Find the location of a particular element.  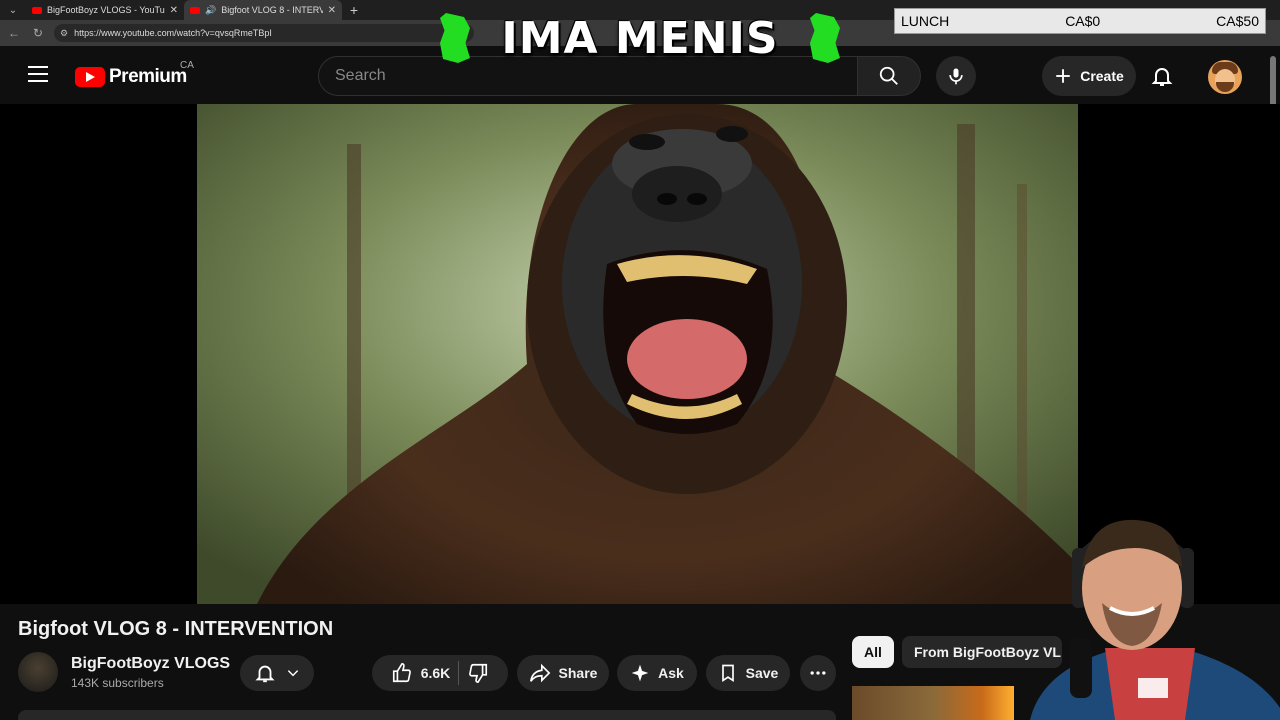

search-icon is located at coordinates (888, 75).